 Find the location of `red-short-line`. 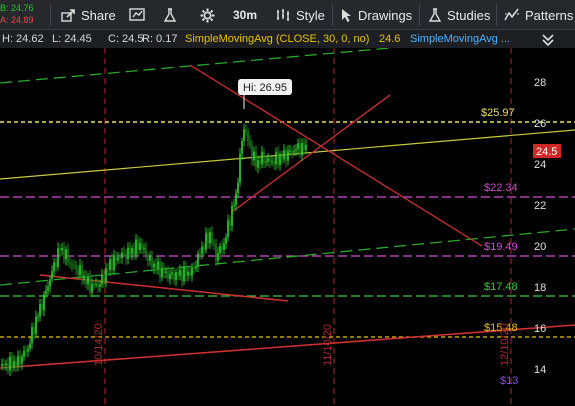

red-short-line is located at coordinates (164, 288).